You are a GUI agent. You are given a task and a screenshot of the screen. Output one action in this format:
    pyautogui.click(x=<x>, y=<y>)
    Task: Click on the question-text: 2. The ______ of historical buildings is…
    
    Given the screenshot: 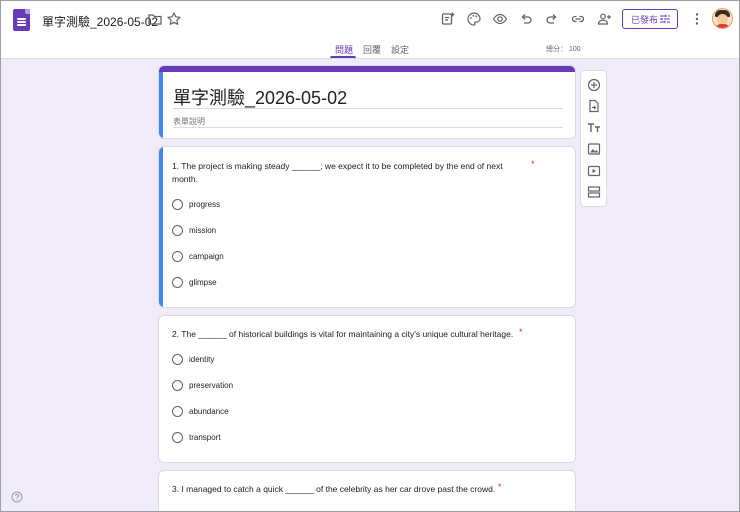 What is the action you would take?
    pyautogui.click(x=343, y=334)
    